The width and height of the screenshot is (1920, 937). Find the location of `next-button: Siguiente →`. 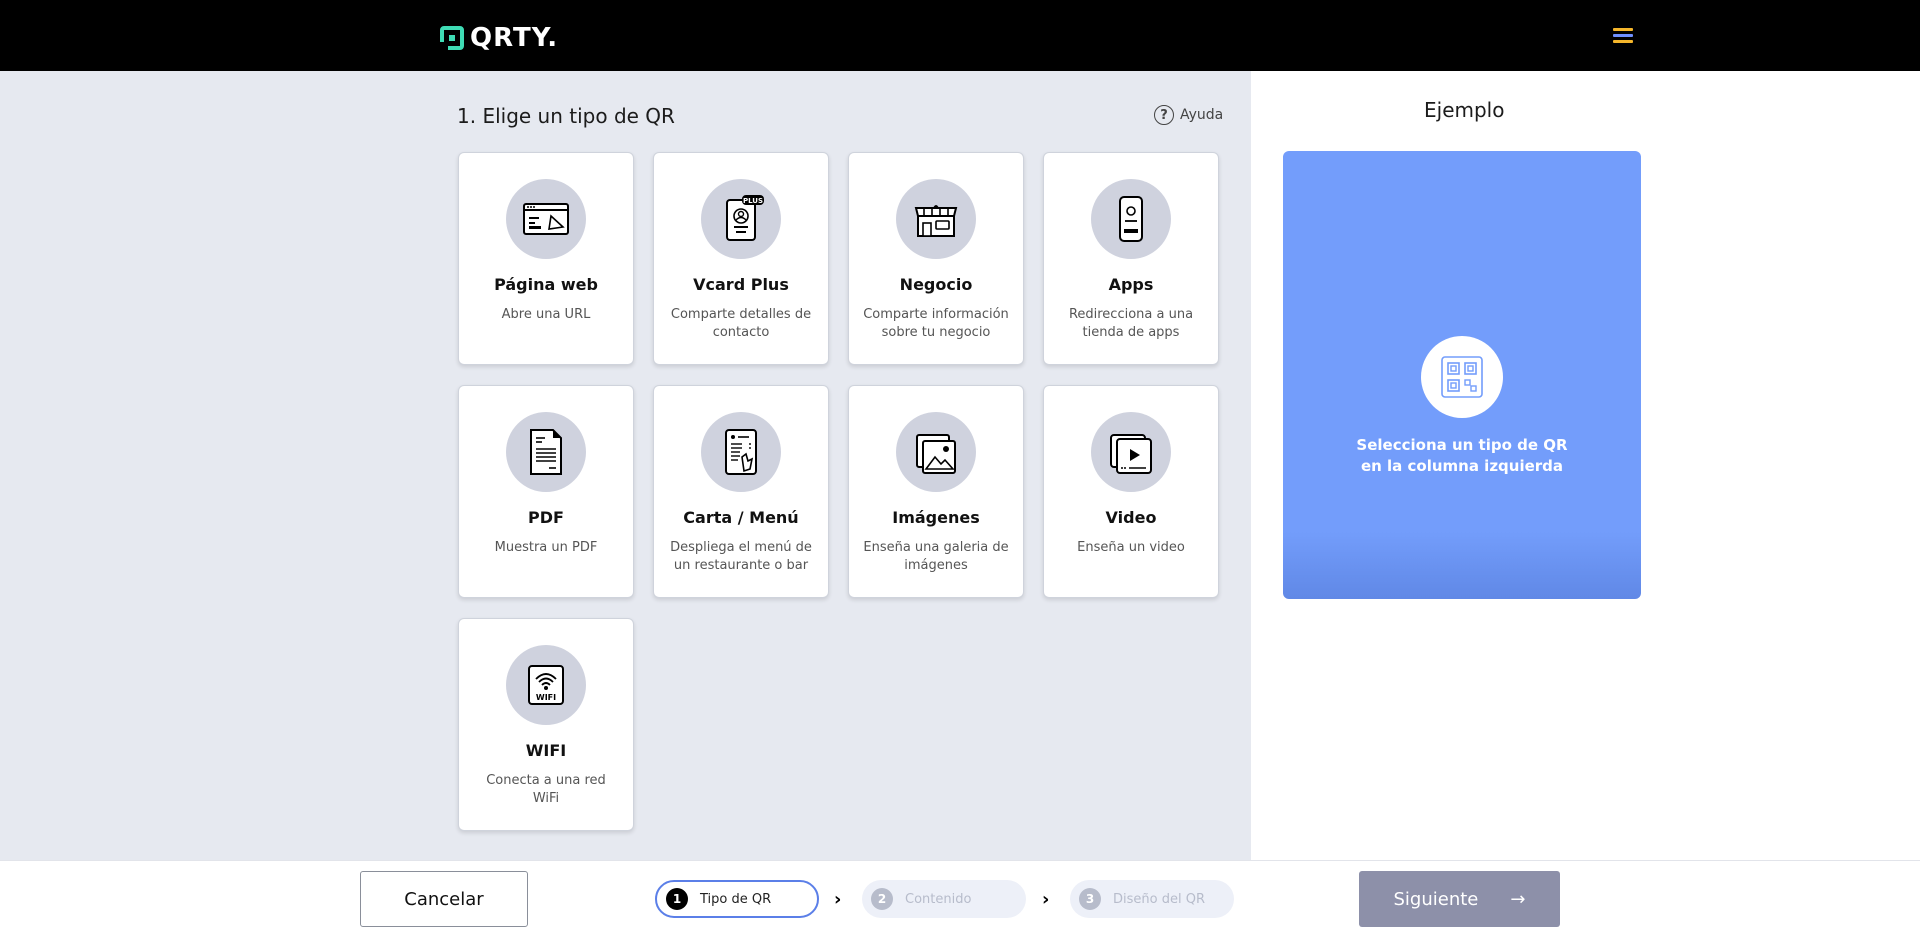

next-button: Siguiente → is located at coordinates (1459, 899).